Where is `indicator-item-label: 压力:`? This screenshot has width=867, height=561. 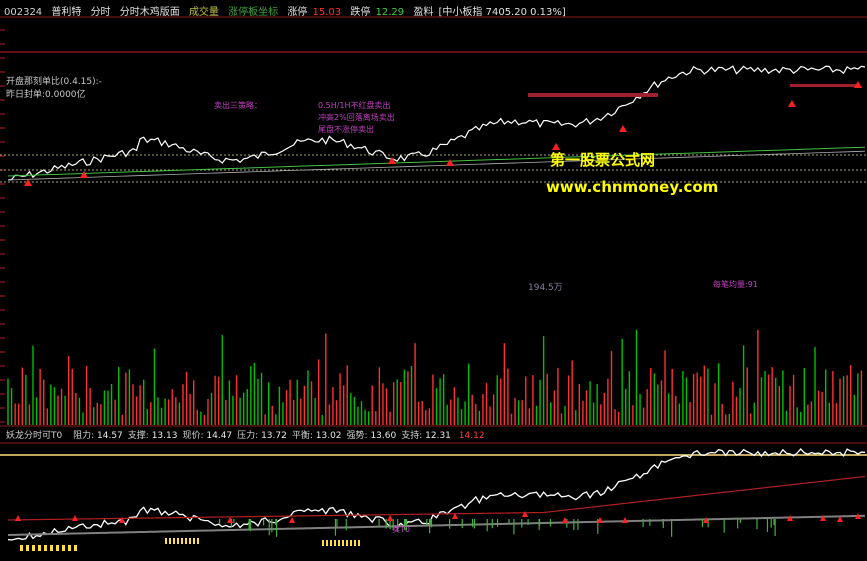
indicator-item-label: 压力: is located at coordinates (248, 436).